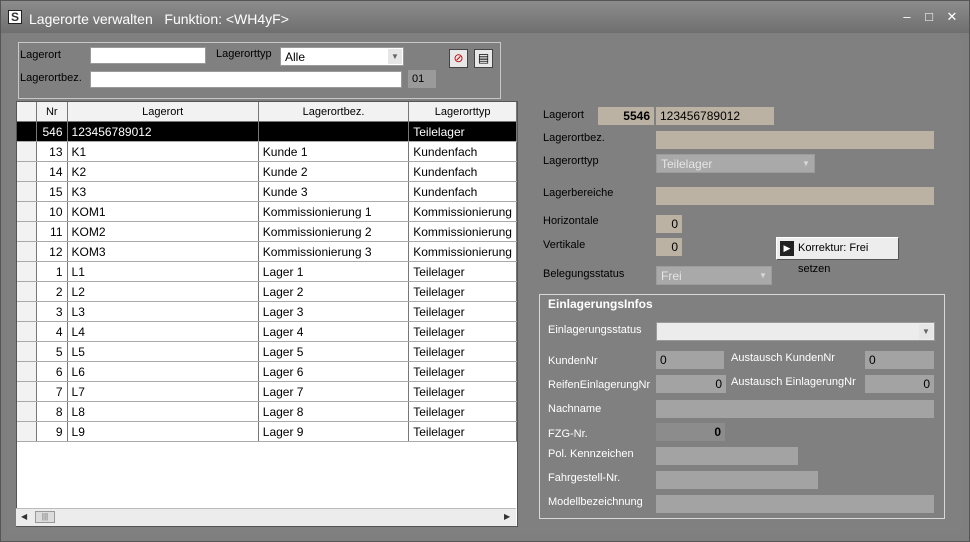 Image resolution: width=970 pixels, height=542 pixels. What do you see at coordinates (163, 151) in the screenshot?
I see `cell-lagerort: K1` at bounding box center [163, 151].